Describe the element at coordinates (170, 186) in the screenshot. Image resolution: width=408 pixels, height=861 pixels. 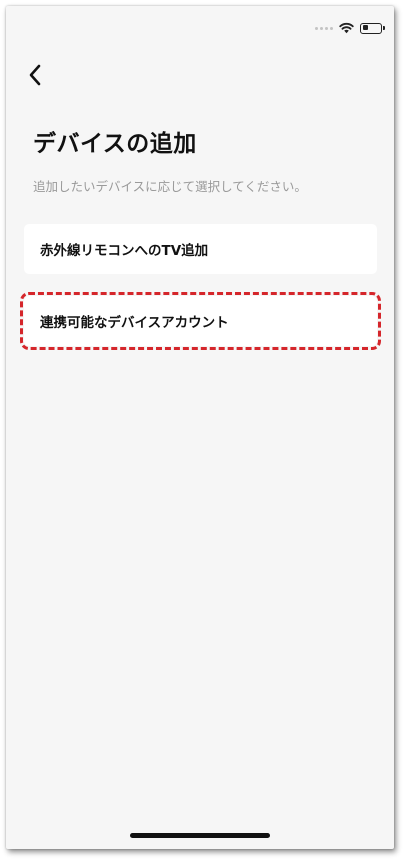
I see `page-subtitle: 追加したいデバイスに応じて選択してください。` at that location.